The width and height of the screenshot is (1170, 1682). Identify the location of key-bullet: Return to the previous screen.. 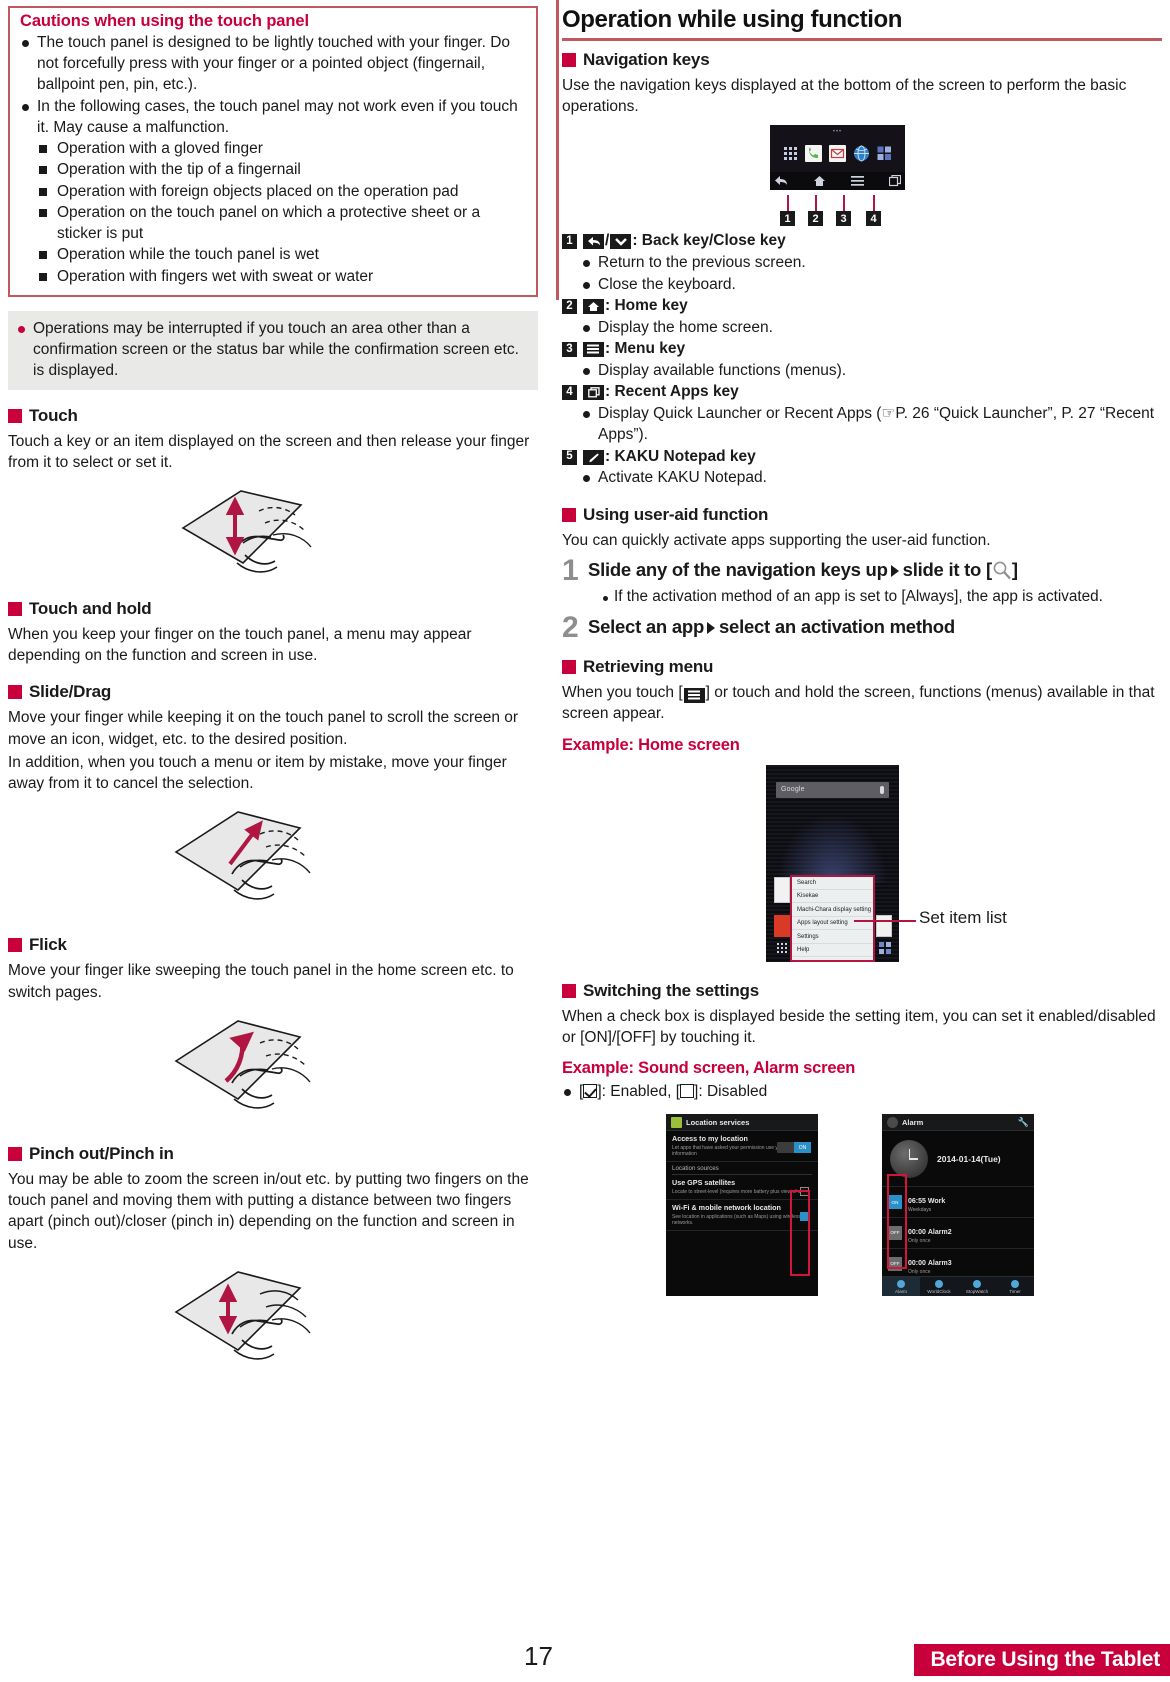
(871, 262).